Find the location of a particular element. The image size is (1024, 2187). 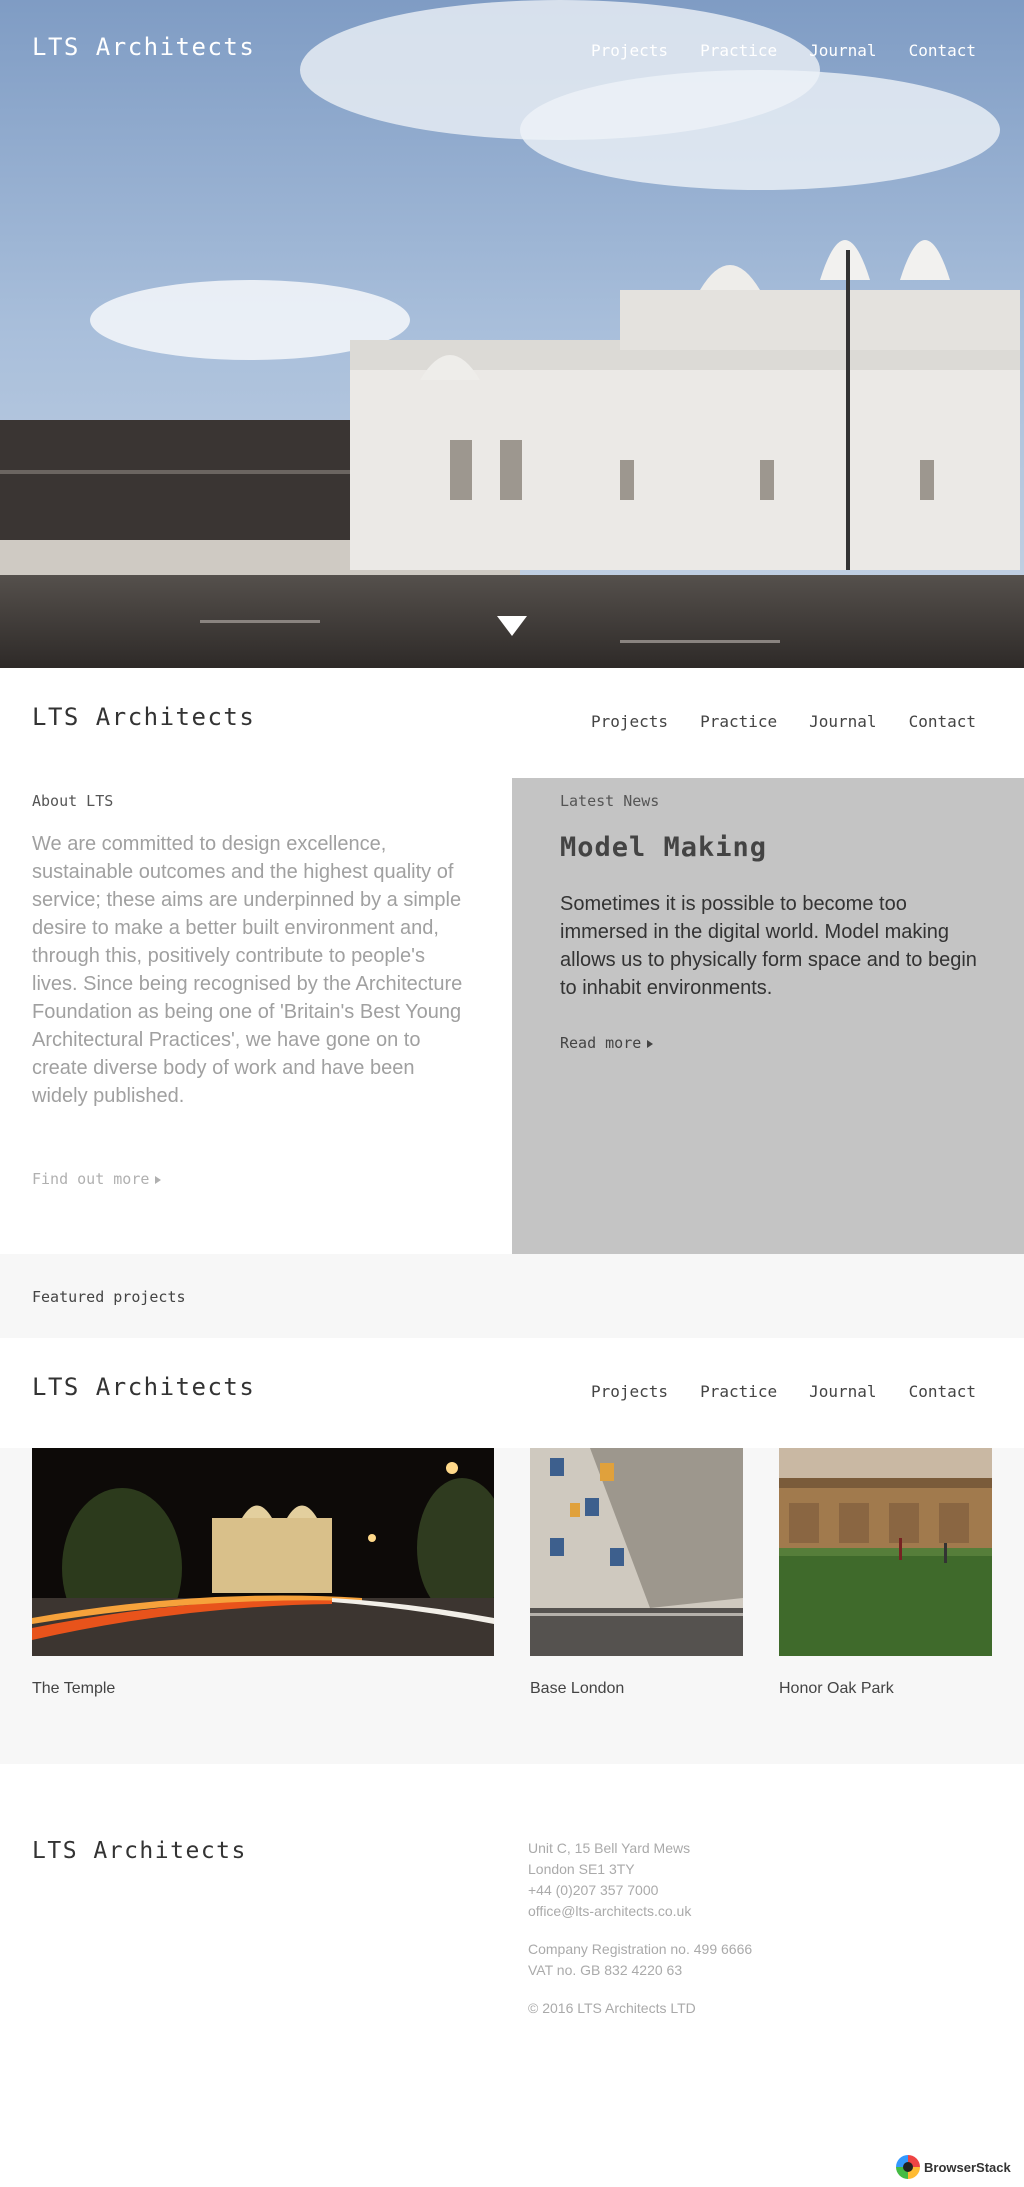

copyright: © 2016 LTS Architects LTD is located at coordinates (612, 2008).